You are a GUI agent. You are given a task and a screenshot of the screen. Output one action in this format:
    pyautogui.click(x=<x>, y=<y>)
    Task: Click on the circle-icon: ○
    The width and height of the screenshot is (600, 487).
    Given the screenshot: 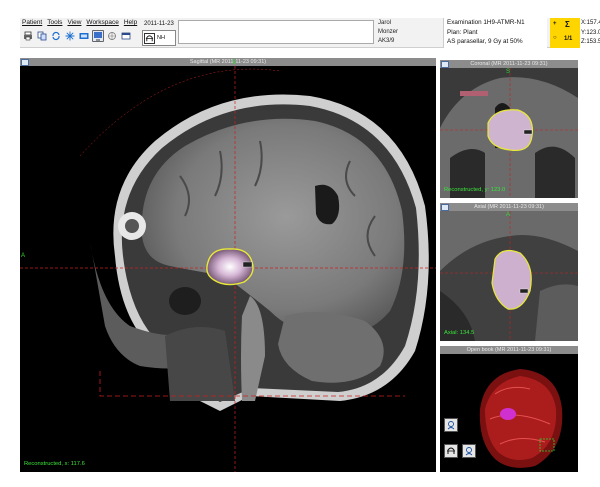 What is the action you would take?
    pyautogui.click(x=555, y=38)
    